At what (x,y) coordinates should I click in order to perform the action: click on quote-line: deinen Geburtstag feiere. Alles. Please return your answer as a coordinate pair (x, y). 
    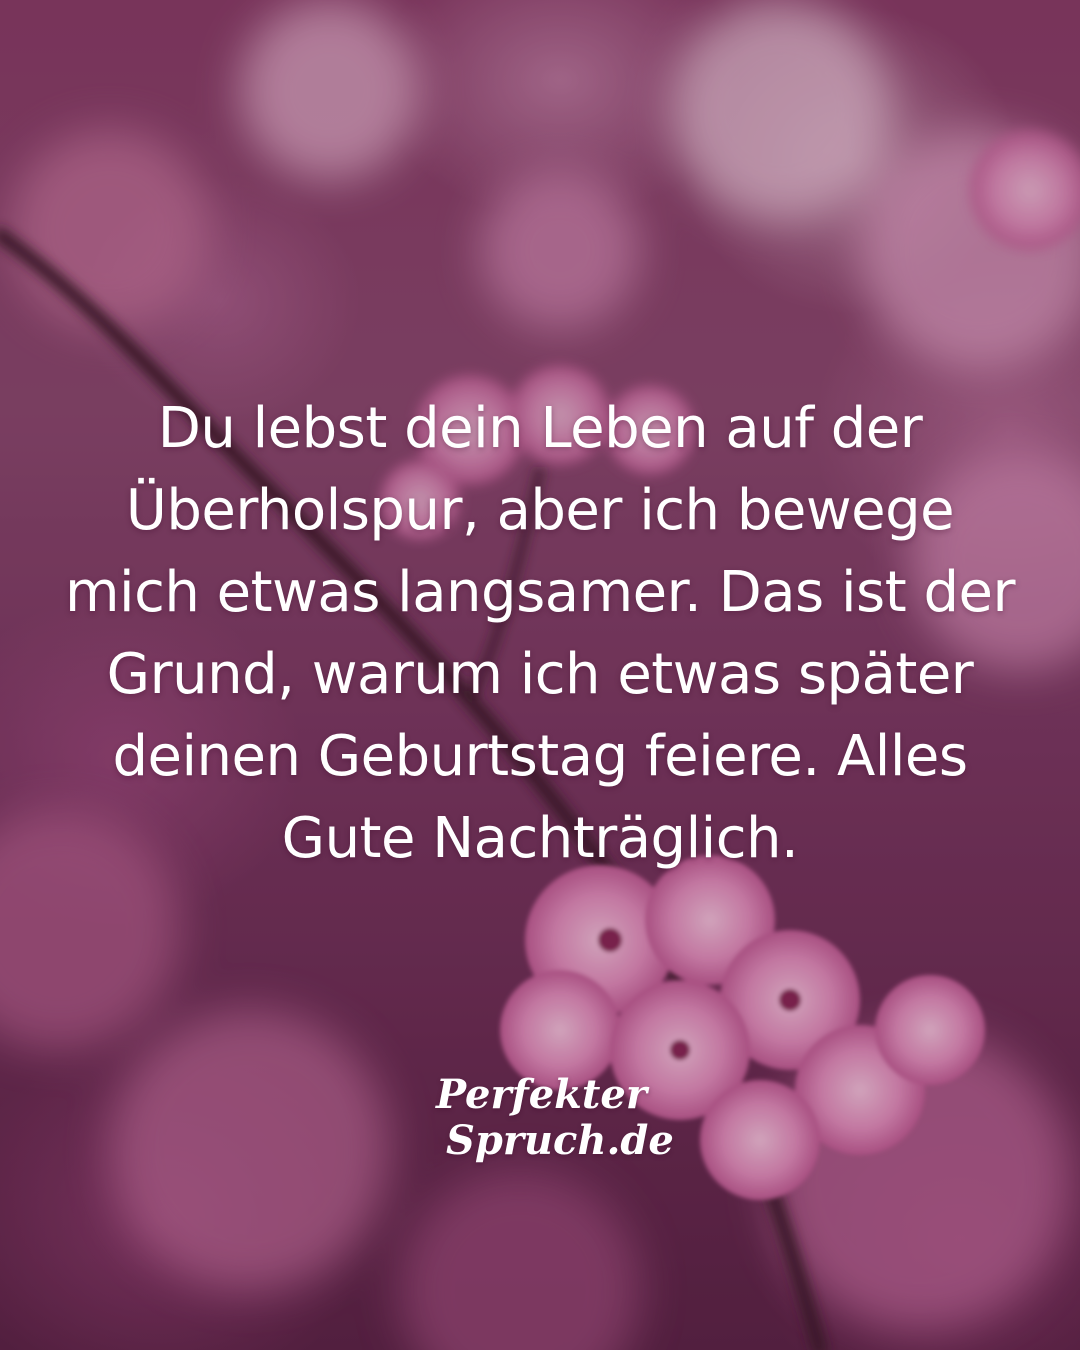
    Looking at the image, I should click on (540, 756).